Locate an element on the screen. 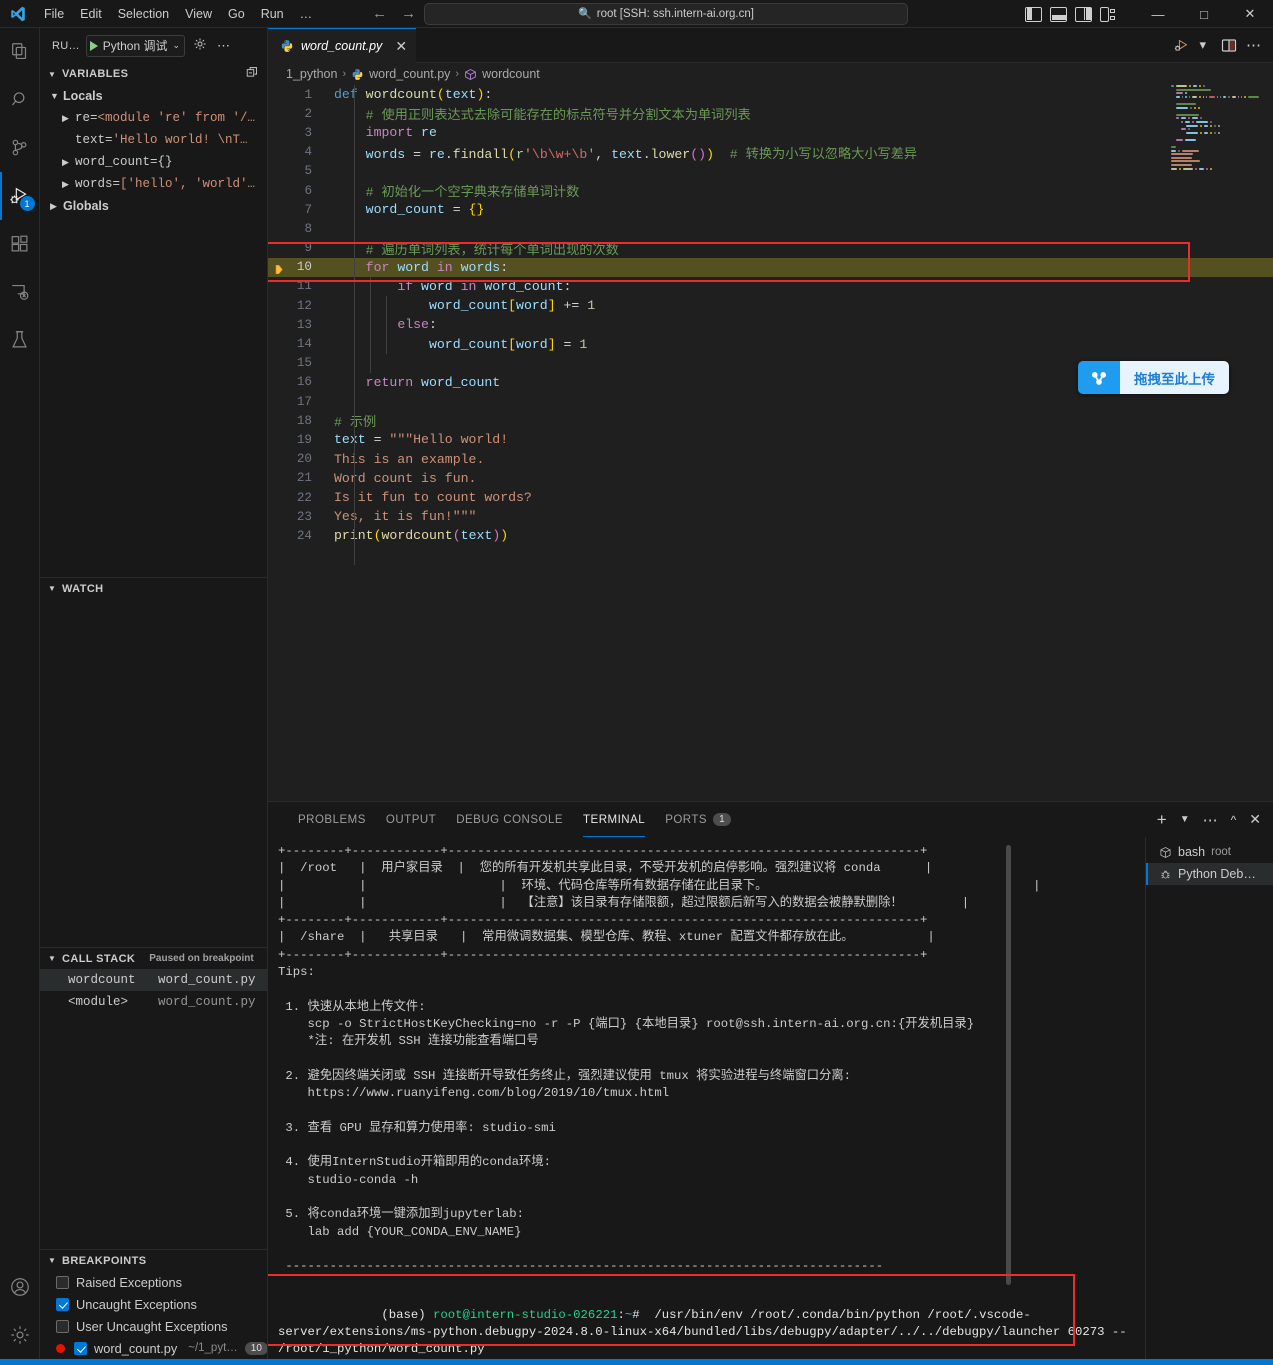 The height and width of the screenshot is (1365, 1273). breakpoints-section-header: ▼ BREAKPOINTS is located at coordinates (153, 1260).